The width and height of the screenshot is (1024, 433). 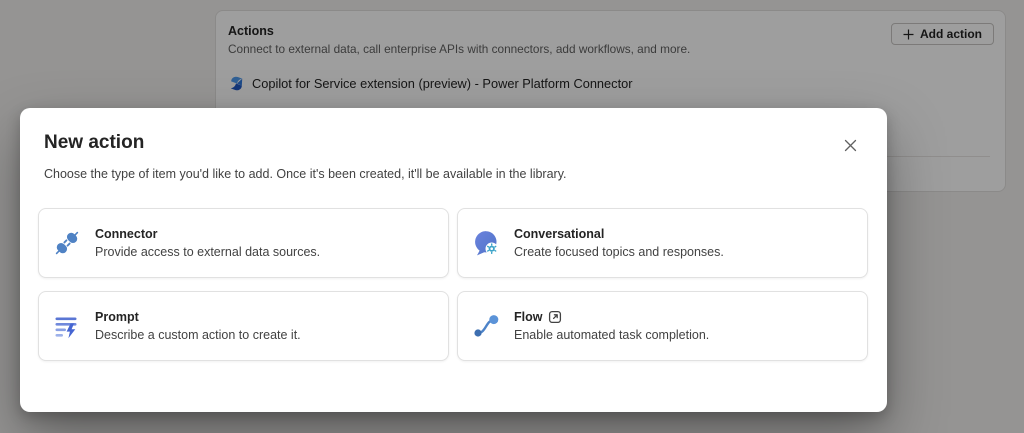 What do you see at coordinates (198, 335) in the screenshot?
I see `card-description: Describe a custom action to create it.` at bounding box center [198, 335].